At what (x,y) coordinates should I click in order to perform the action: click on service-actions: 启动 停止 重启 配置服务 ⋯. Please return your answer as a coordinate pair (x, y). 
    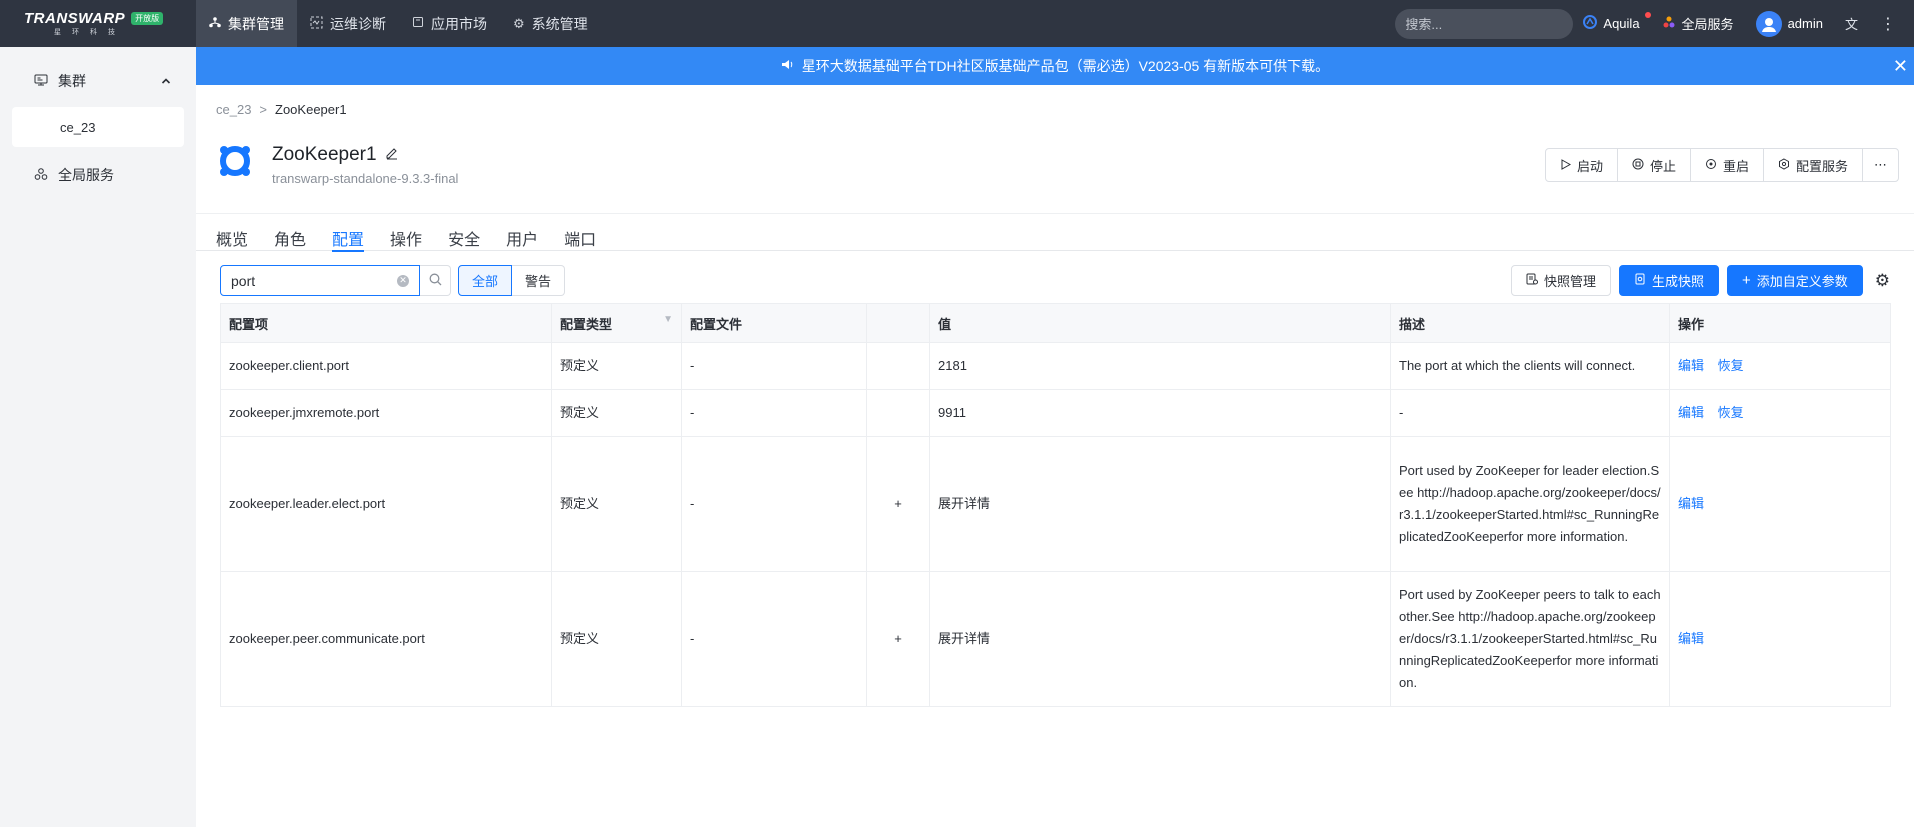
    Looking at the image, I should click on (1721, 165).